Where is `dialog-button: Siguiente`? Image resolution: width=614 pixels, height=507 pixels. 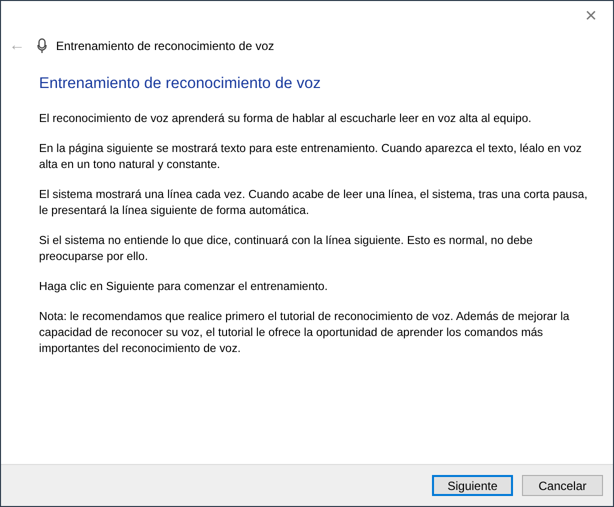 dialog-button: Siguiente is located at coordinates (472, 485).